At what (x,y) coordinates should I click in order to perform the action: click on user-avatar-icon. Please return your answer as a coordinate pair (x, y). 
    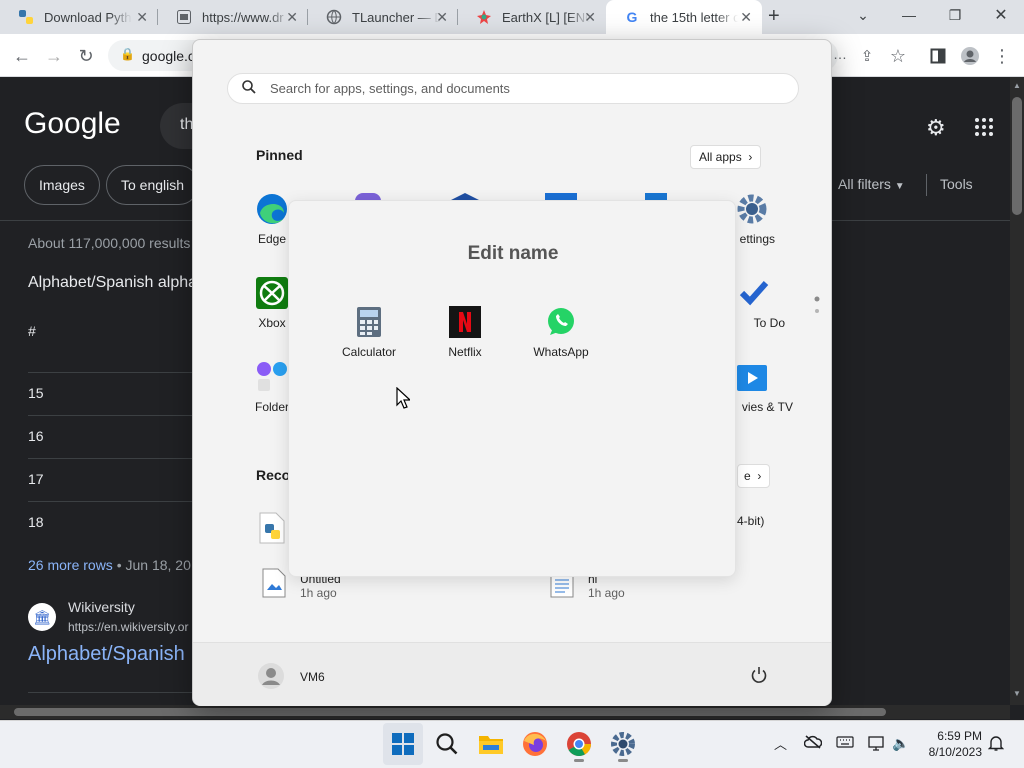
    Looking at the image, I should click on (271, 678).